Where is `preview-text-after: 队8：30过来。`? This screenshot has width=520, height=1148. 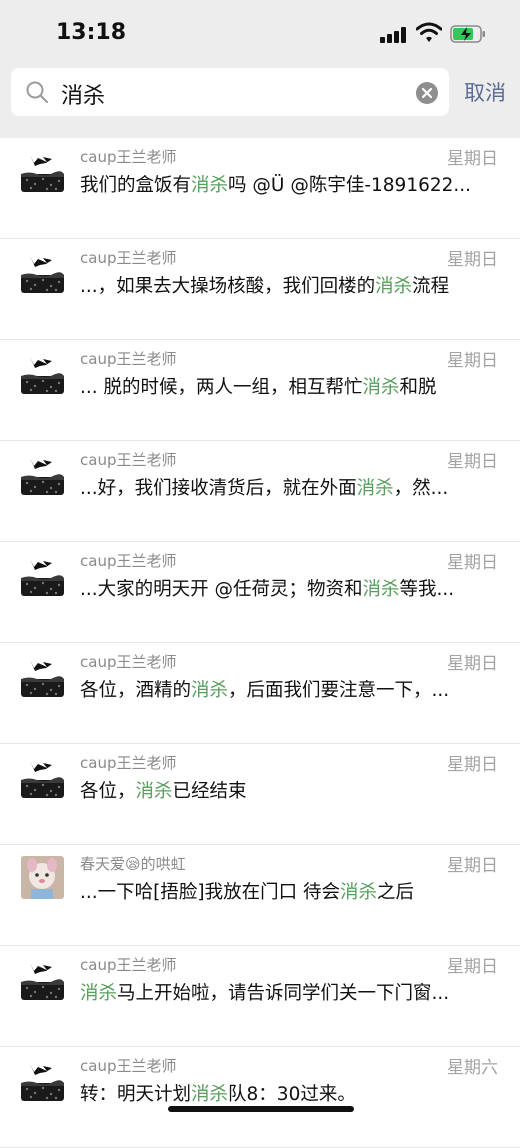
preview-text-after: 队8：30过来。 is located at coordinates (292, 1094).